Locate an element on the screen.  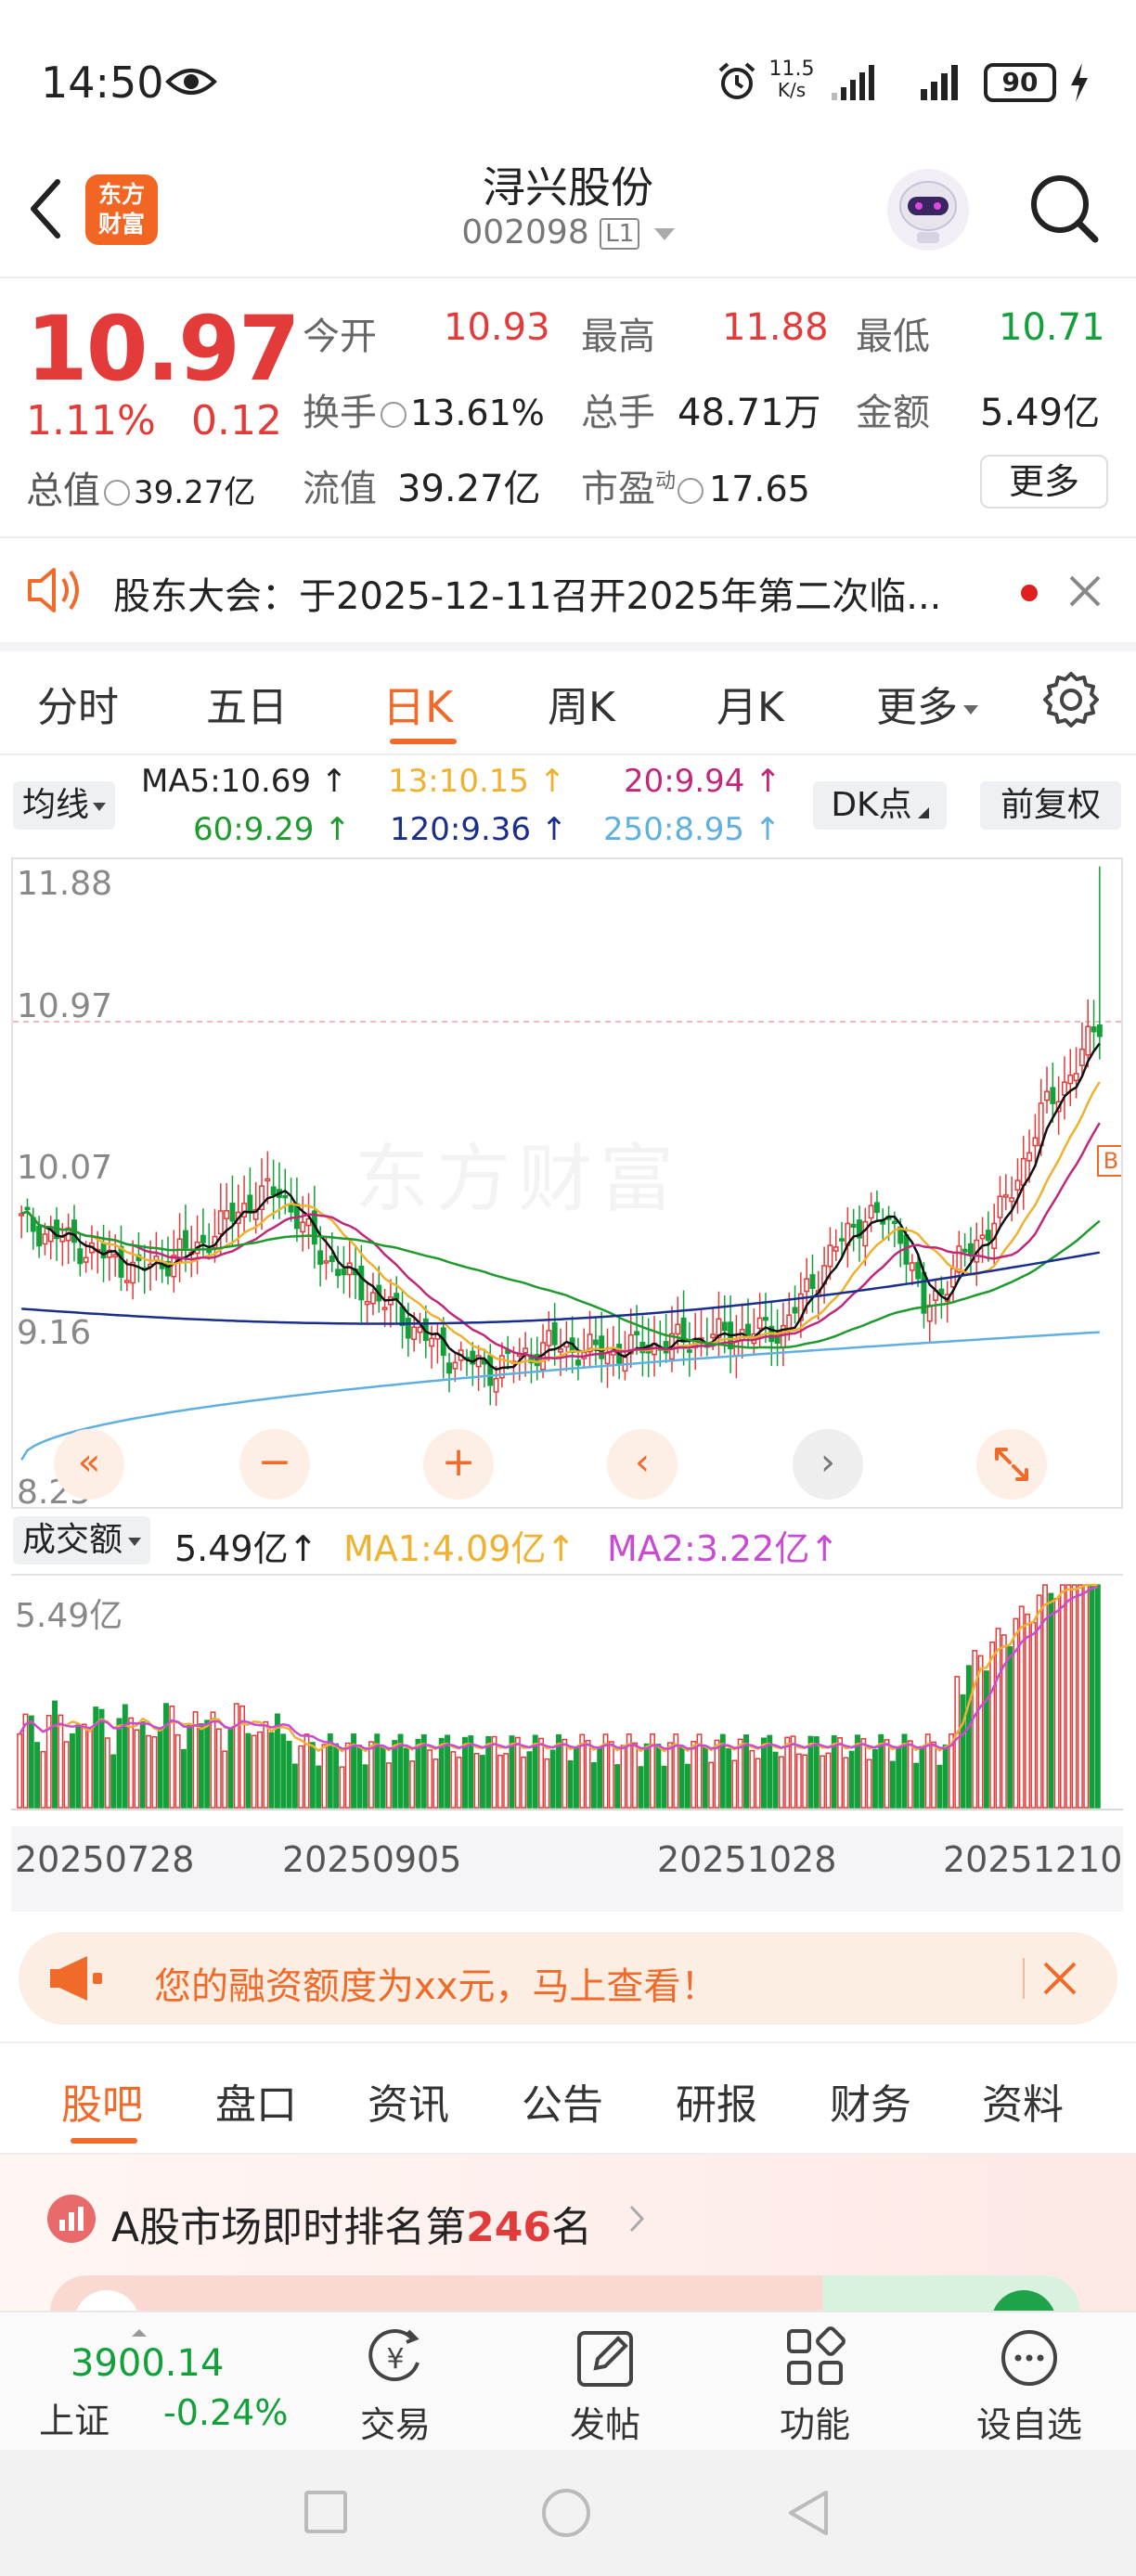
function-button: 功能 is located at coordinates (815, 2386).